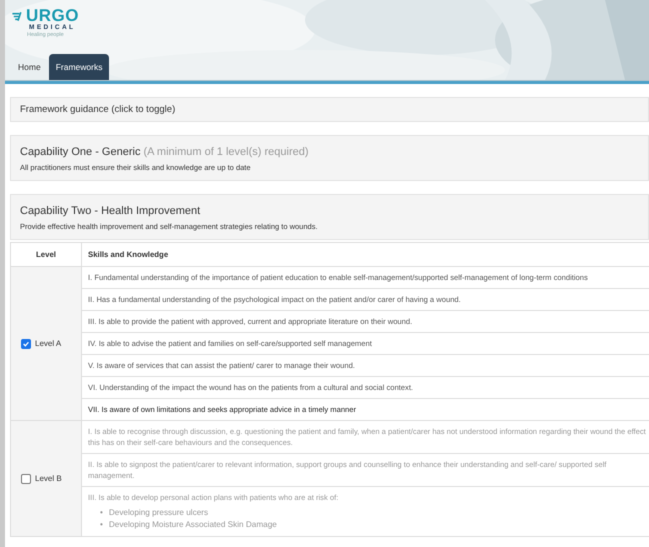  Describe the element at coordinates (52, 16) in the screenshot. I see `logo-text: URGO` at that location.